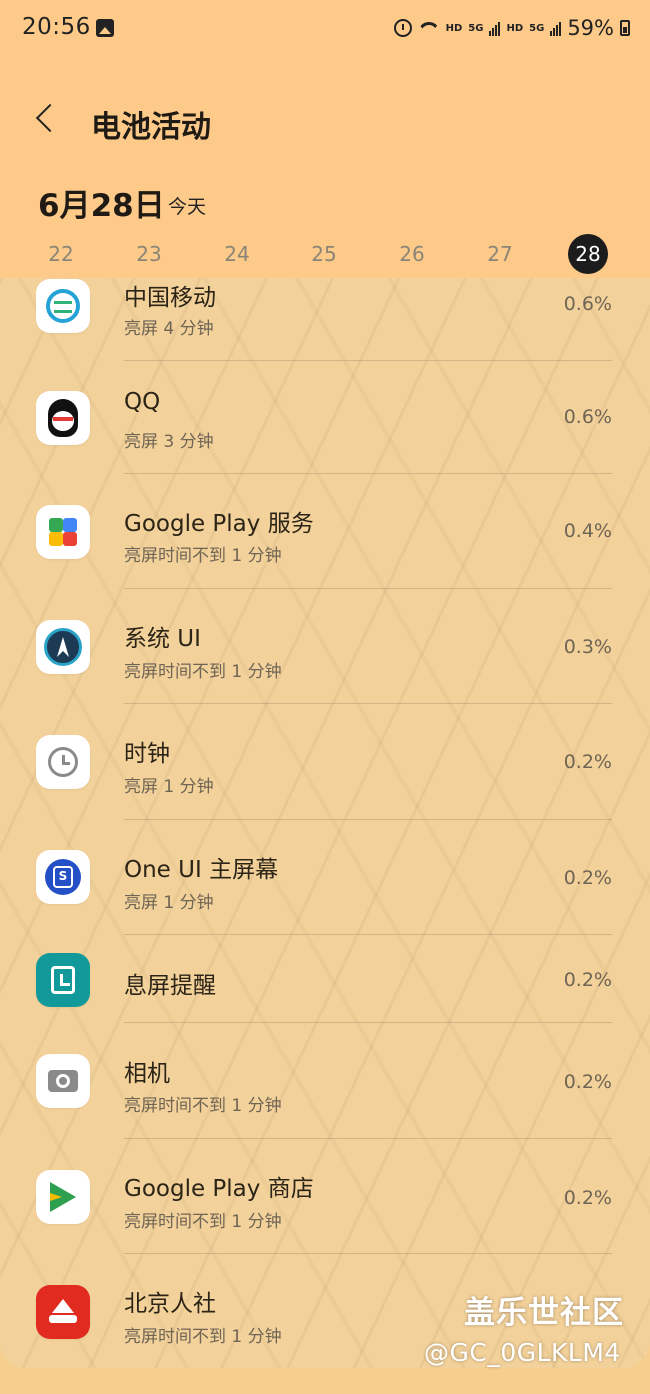 This screenshot has height=1394, width=650. Describe the element at coordinates (187, 207) in the screenshot. I see `date-subtitle: 今天` at that location.